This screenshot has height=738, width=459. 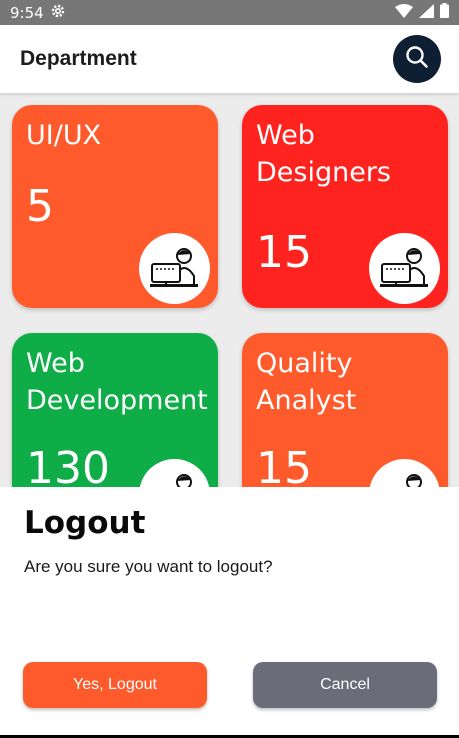 I want to click on signal-icon, so click(x=426, y=12).